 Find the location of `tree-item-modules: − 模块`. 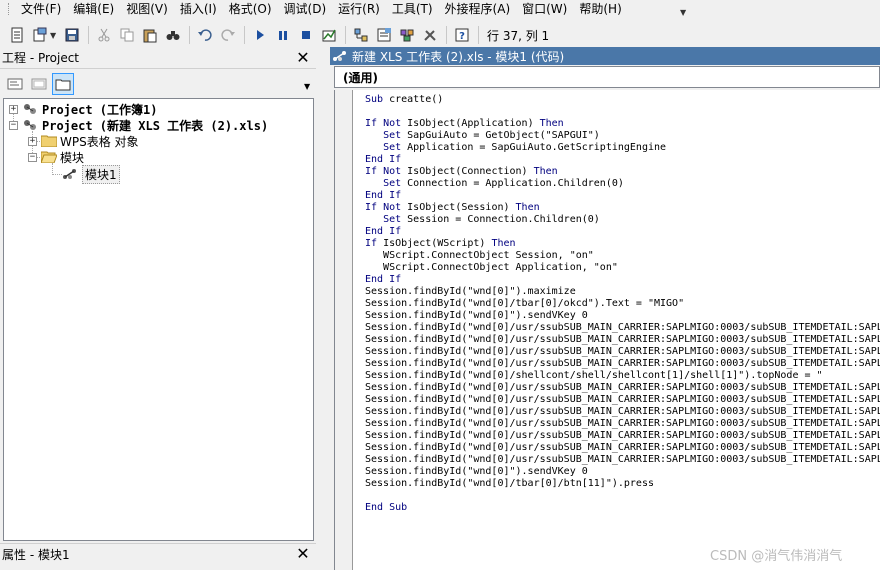

tree-item-modules: − 模块 is located at coordinates (56, 157).